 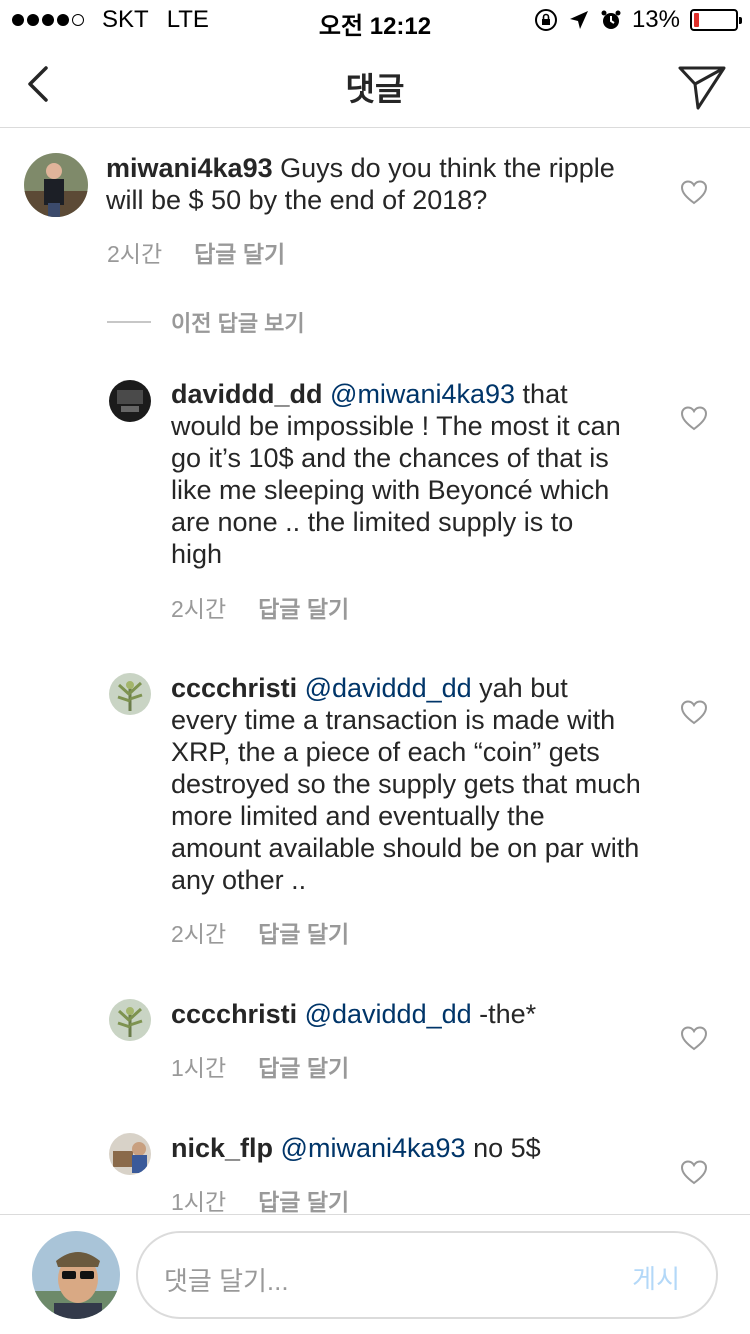 What do you see at coordinates (702, 86) in the screenshot?
I see `paper-plane-icon` at bounding box center [702, 86].